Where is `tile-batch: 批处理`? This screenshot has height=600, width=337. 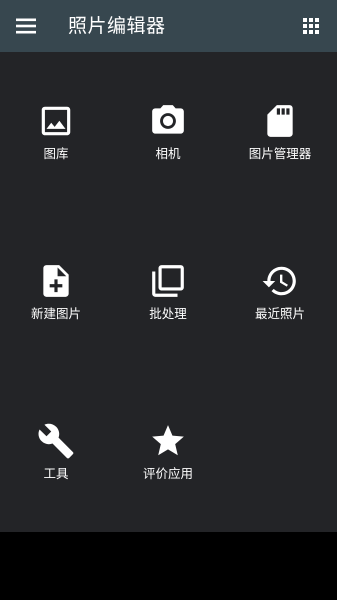 tile-batch: 批处理 is located at coordinates (168, 312).